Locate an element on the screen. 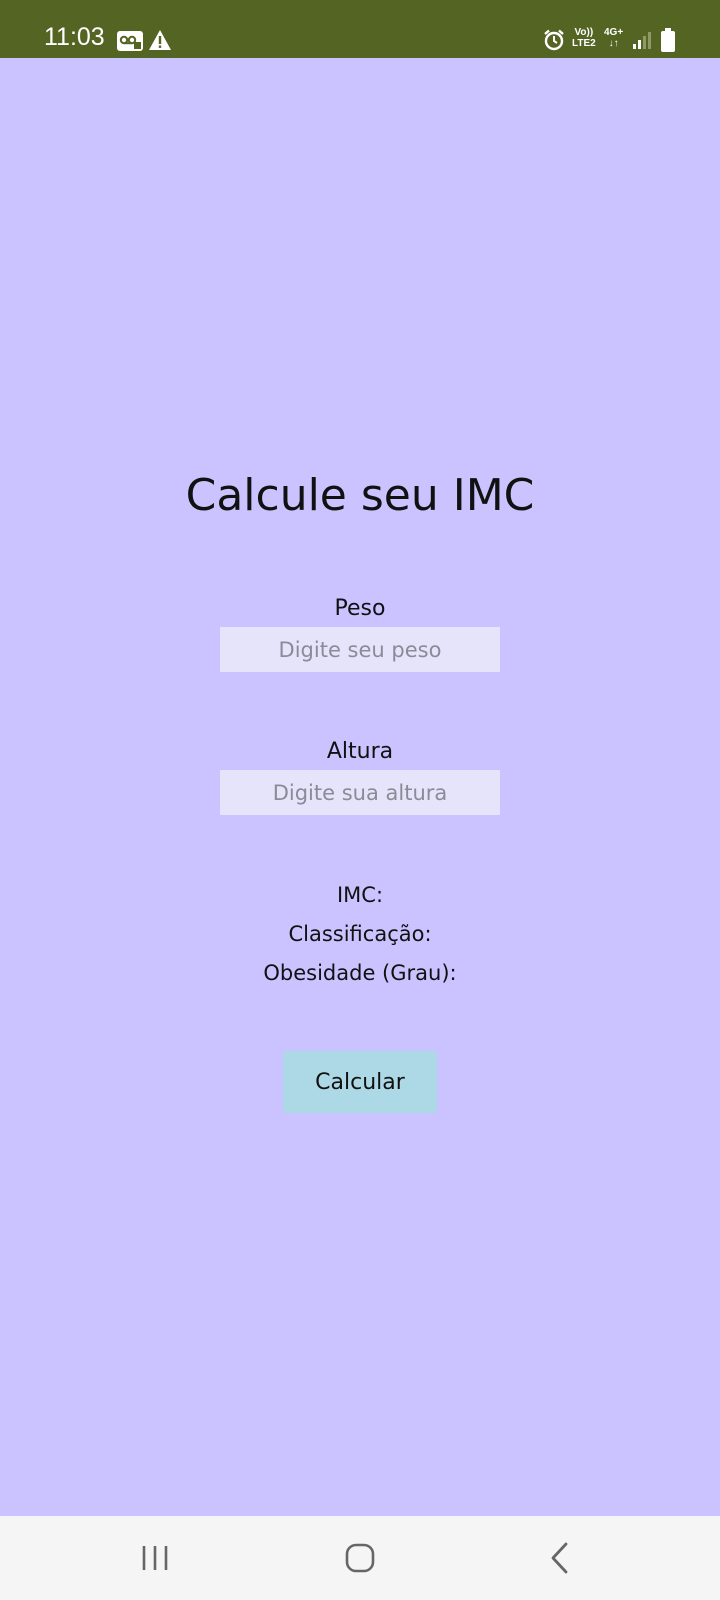 The image size is (720, 1600). recent-apps-icon is located at coordinates (156, 1558).